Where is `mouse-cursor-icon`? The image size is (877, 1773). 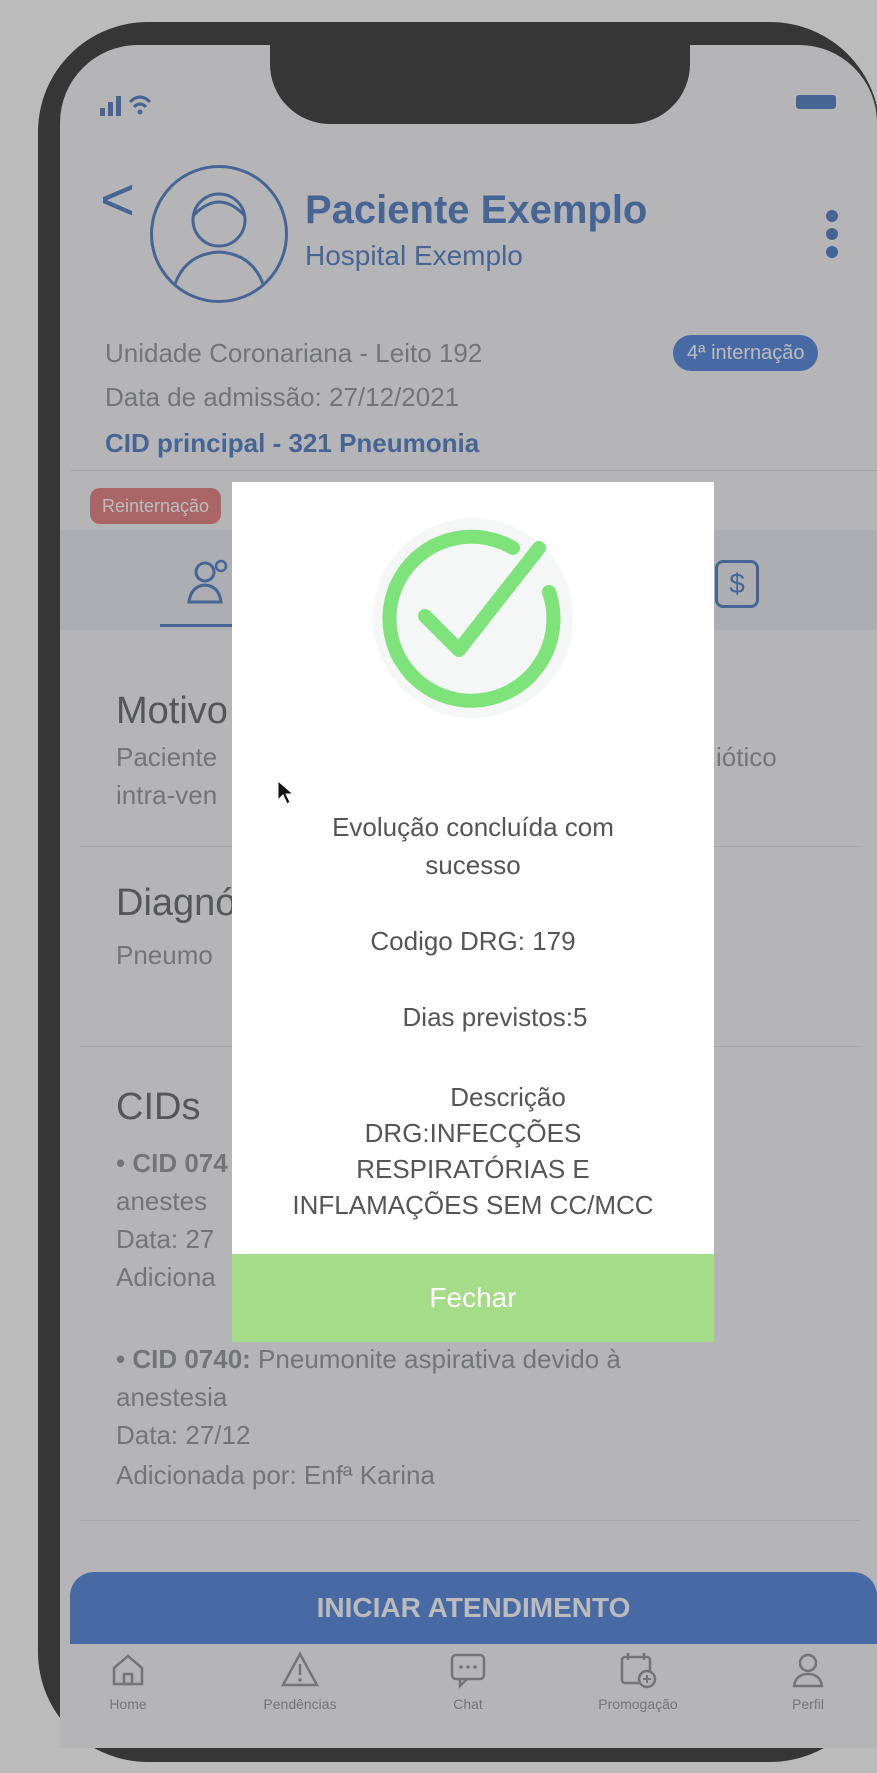
mouse-cursor-icon is located at coordinates (286, 795).